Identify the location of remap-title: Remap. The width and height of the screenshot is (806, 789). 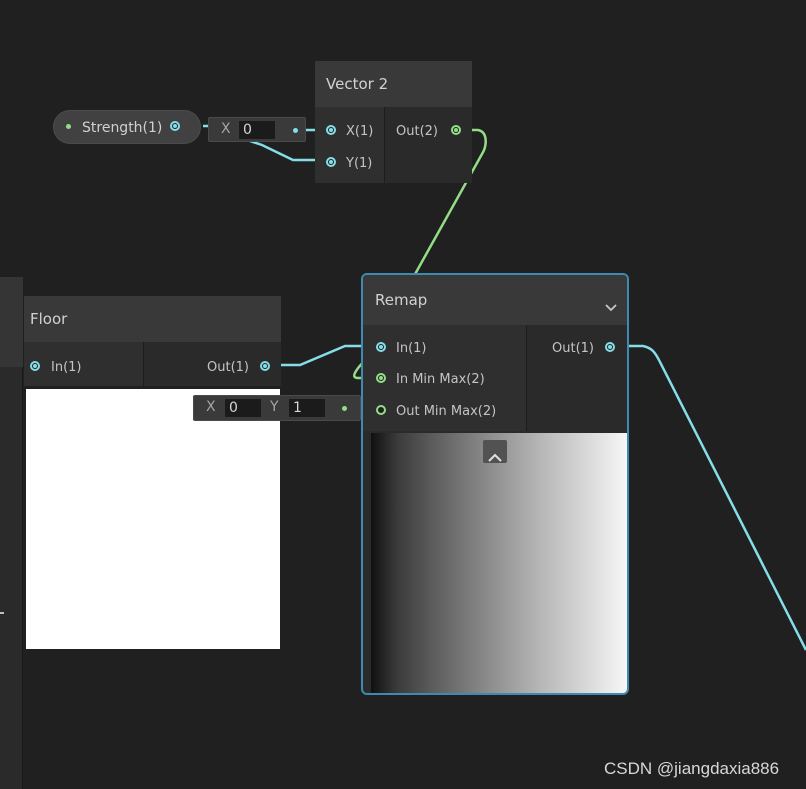
(401, 300).